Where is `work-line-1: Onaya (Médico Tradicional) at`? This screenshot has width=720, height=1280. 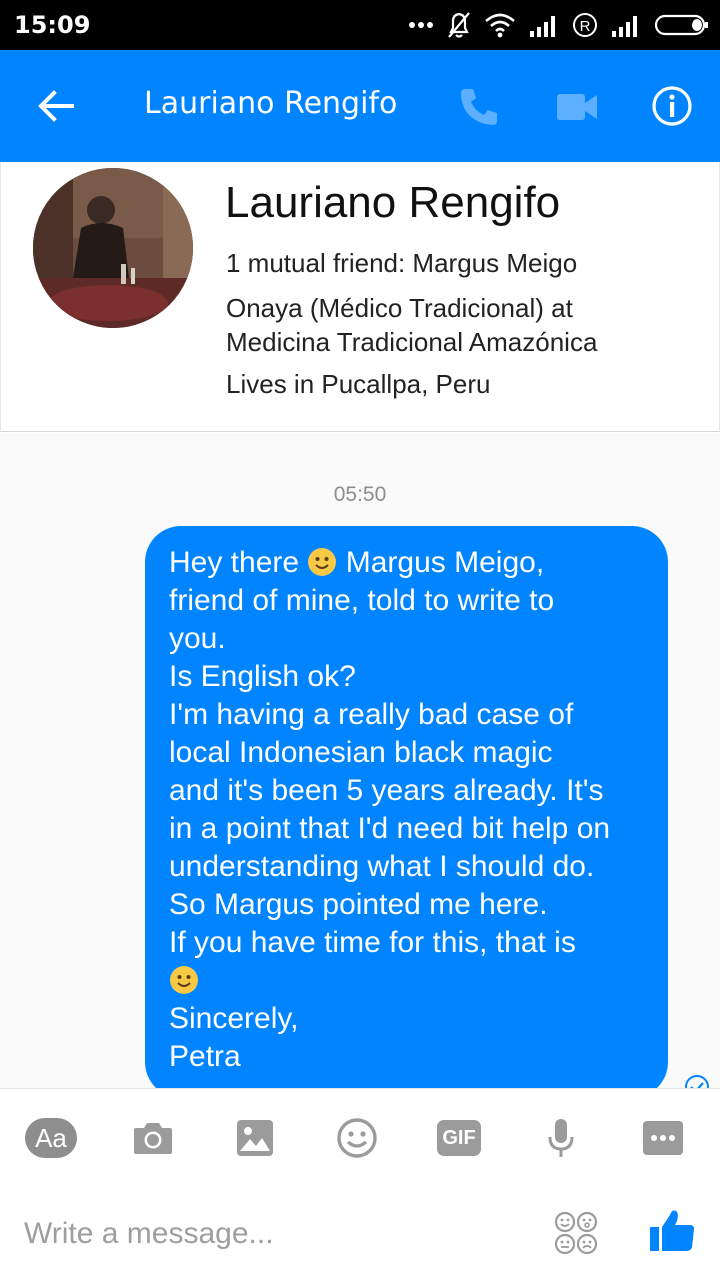 work-line-1: Onaya (Médico Tradicional) at is located at coordinates (399, 308).